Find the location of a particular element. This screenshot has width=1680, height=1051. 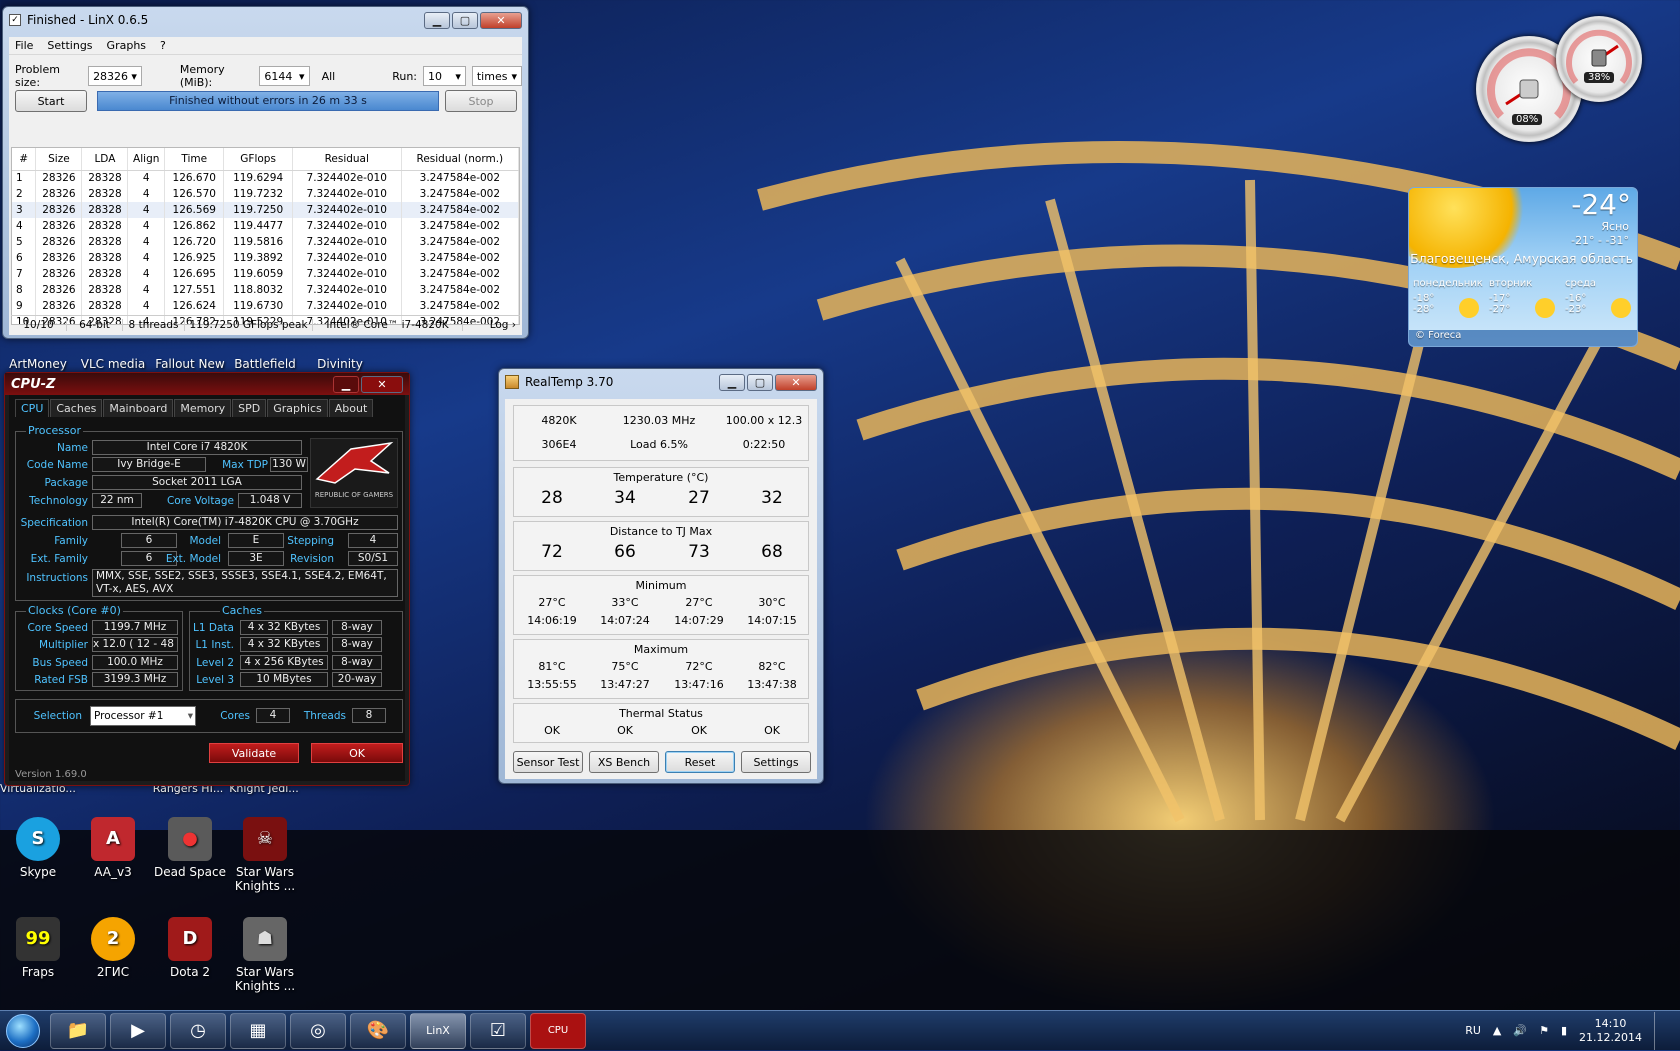

core3-status: OK is located at coordinates (772, 730).